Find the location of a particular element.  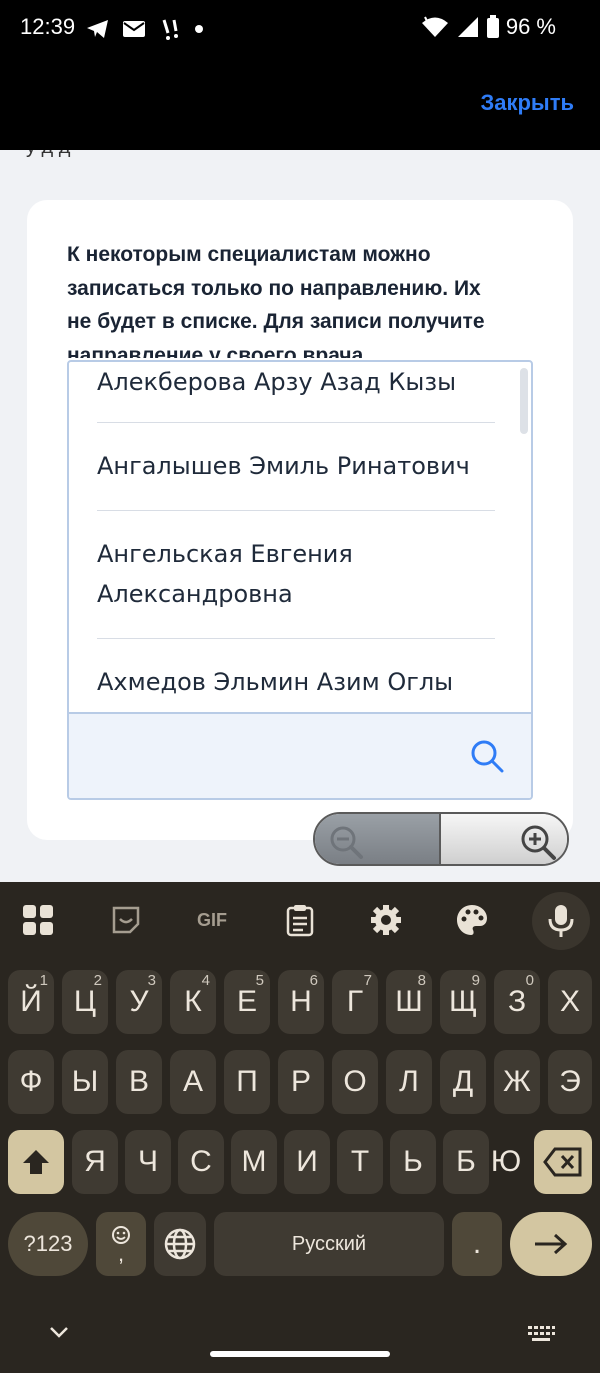

backspace-key is located at coordinates (563, 1162).